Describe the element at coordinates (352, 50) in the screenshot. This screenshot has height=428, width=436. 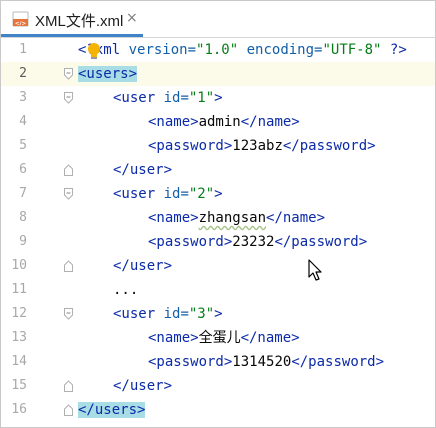
I see `attr-value: "UTF-8"` at that location.